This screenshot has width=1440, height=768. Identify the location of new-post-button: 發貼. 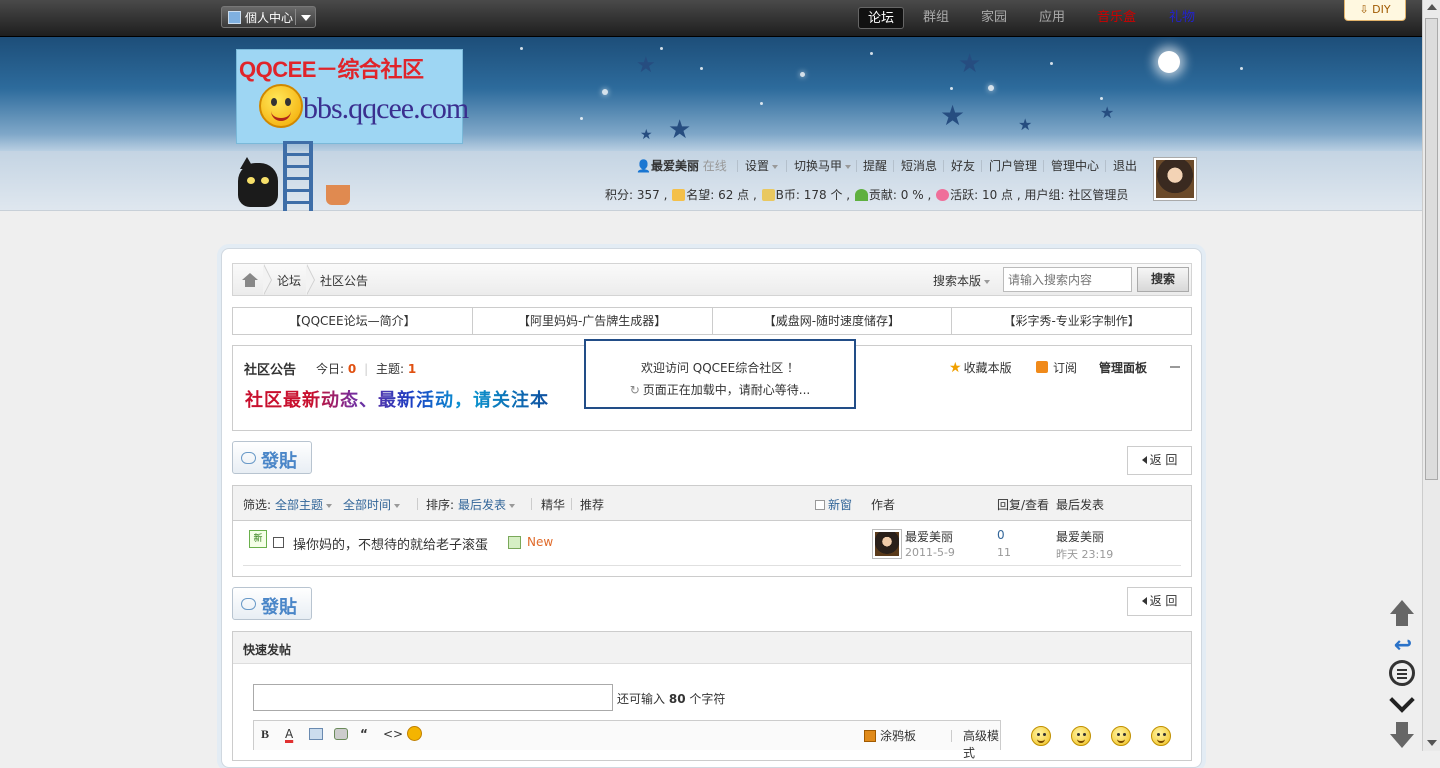
(272, 457).